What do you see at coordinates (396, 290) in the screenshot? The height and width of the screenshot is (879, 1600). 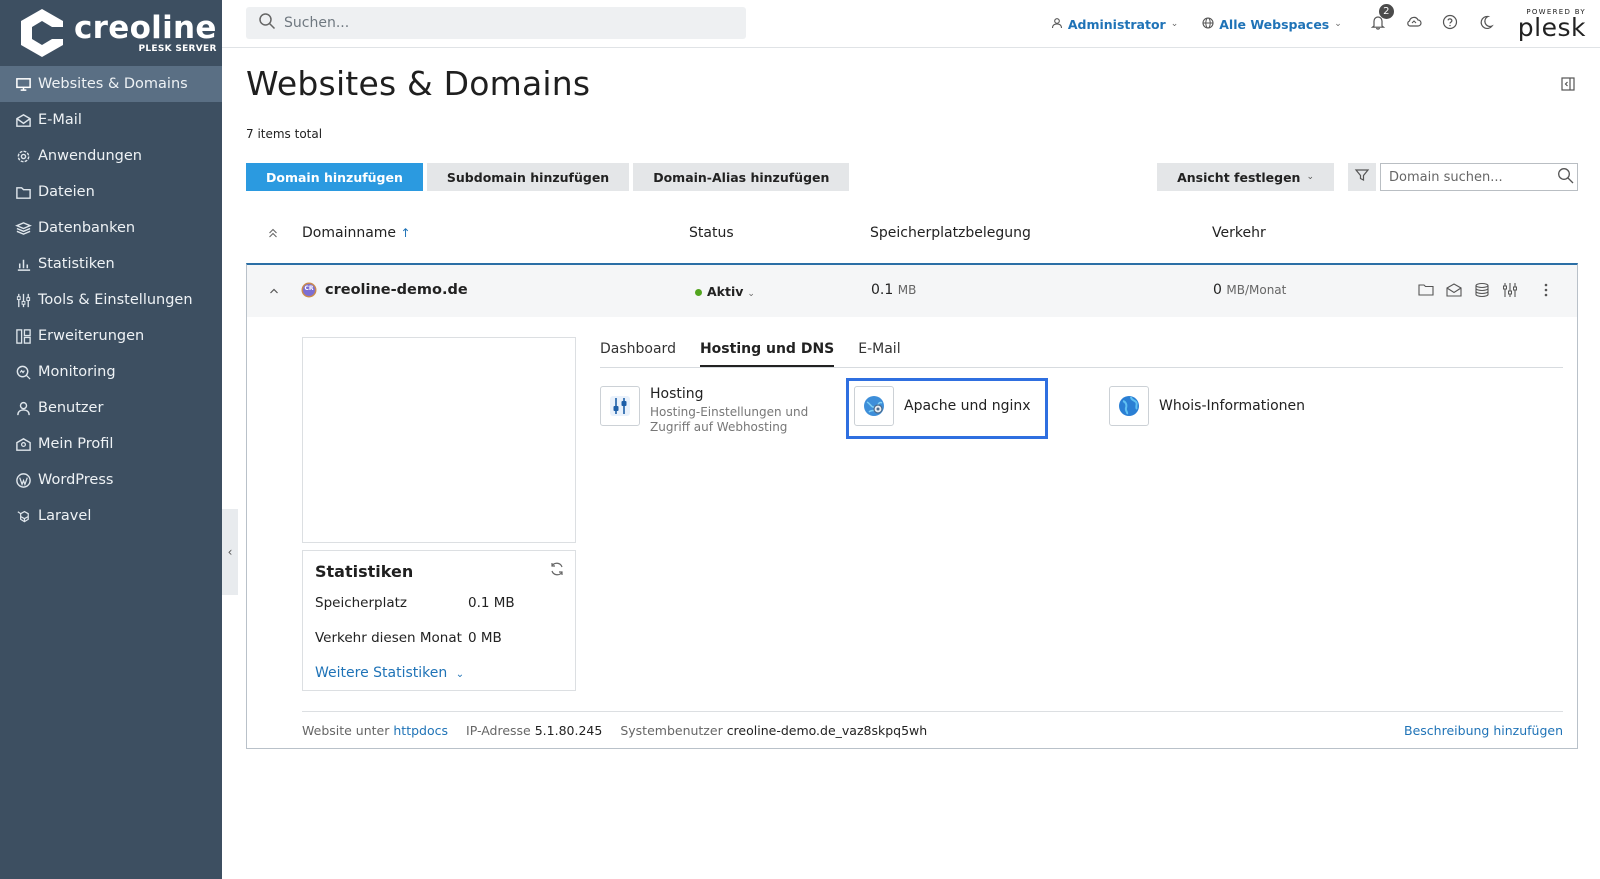 I see `domain-name-link: creoline-demo.de` at bounding box center [396, 290].